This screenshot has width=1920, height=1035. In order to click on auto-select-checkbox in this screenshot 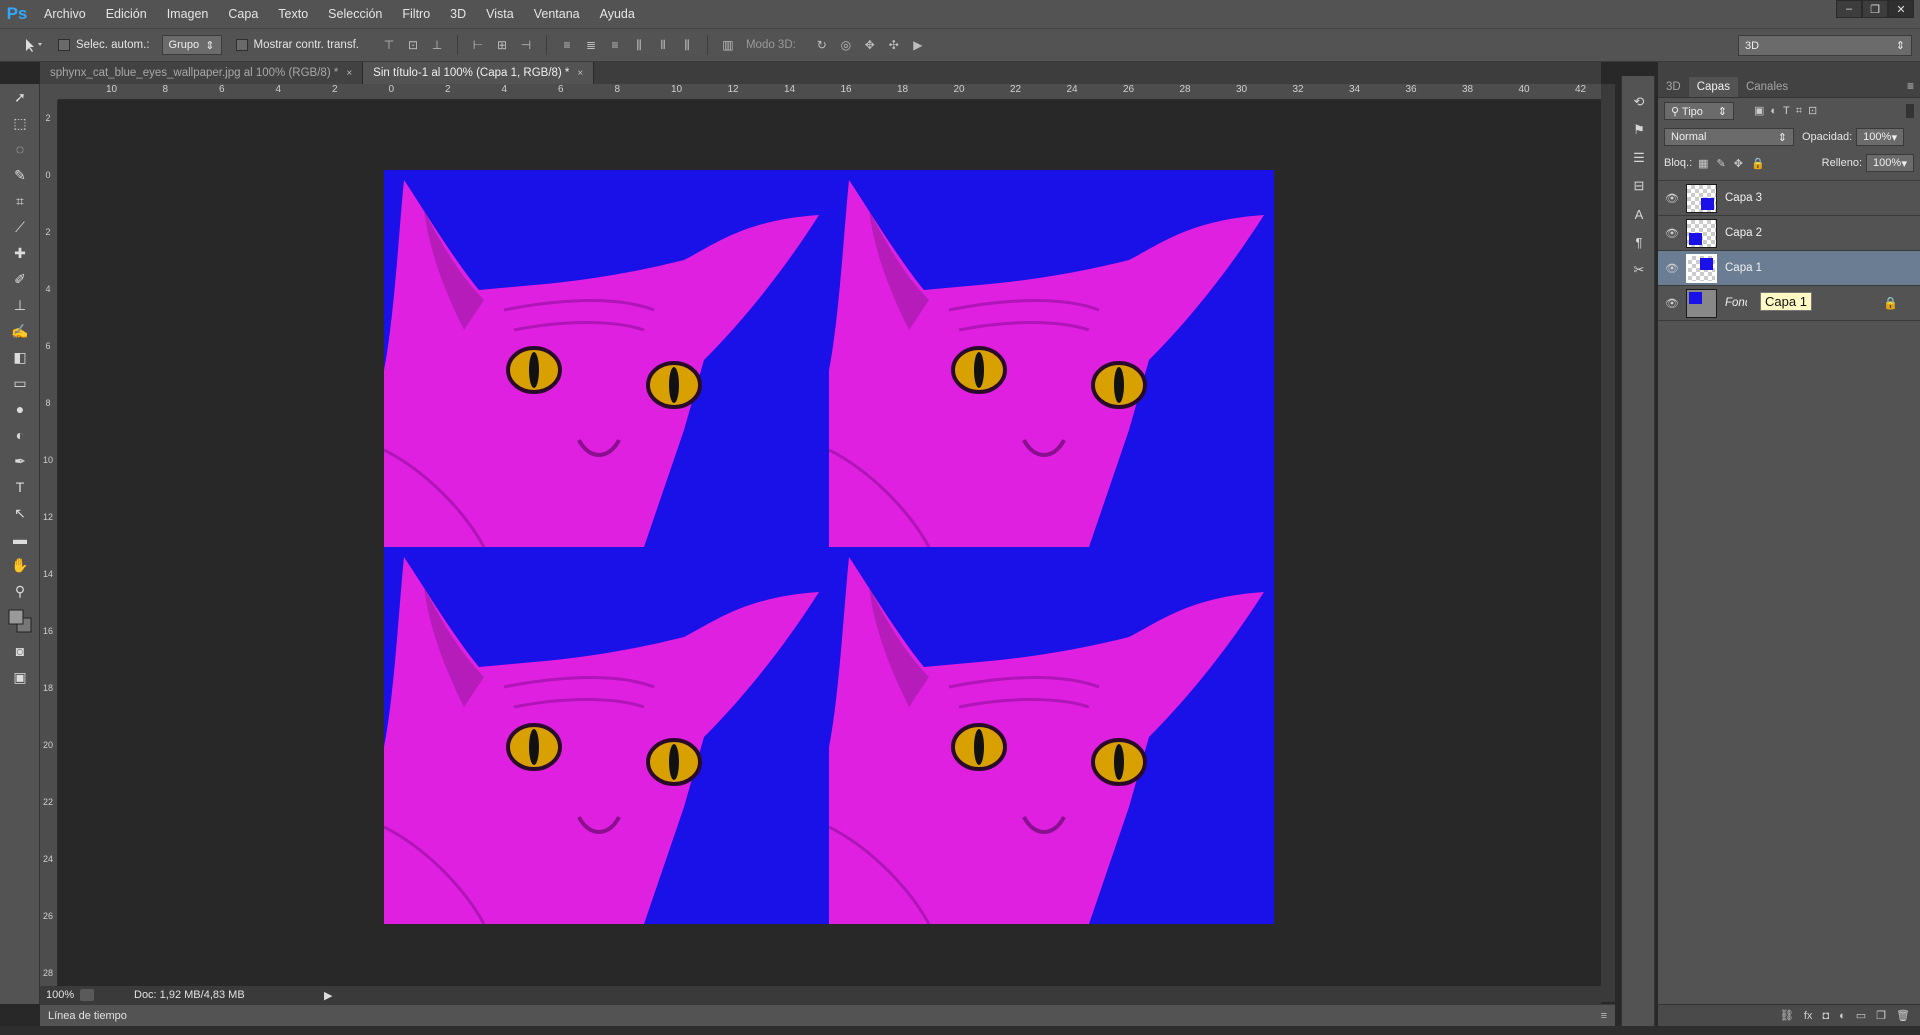, I will do `click(64, 45)`.